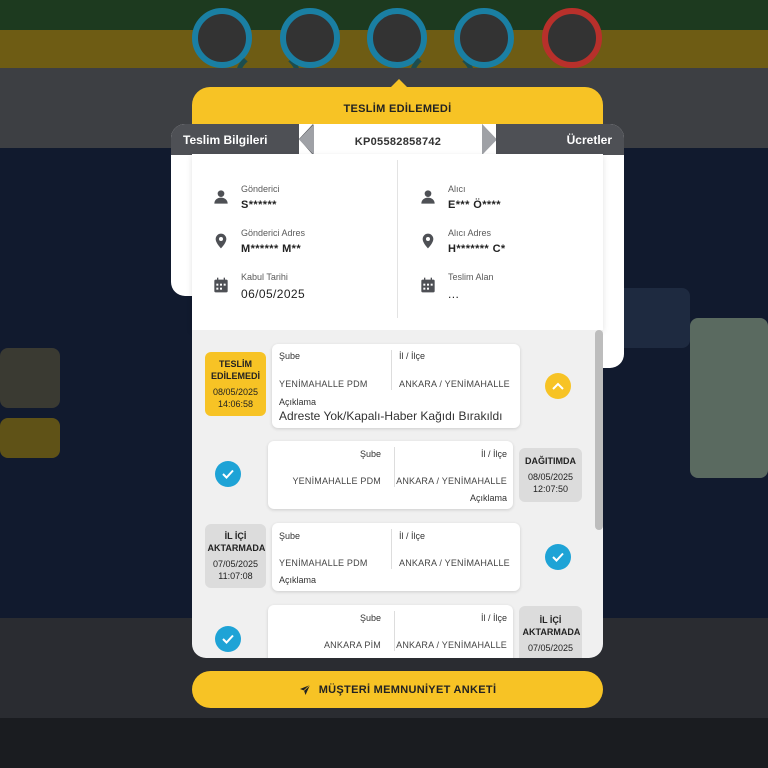  What do you see at coordinates (235, 556) in the screenshot?
I see `event-status-badge: İL İÇİ AKTARMADA 07/05/2025 11:07:08` at bounding box center [235, 556].